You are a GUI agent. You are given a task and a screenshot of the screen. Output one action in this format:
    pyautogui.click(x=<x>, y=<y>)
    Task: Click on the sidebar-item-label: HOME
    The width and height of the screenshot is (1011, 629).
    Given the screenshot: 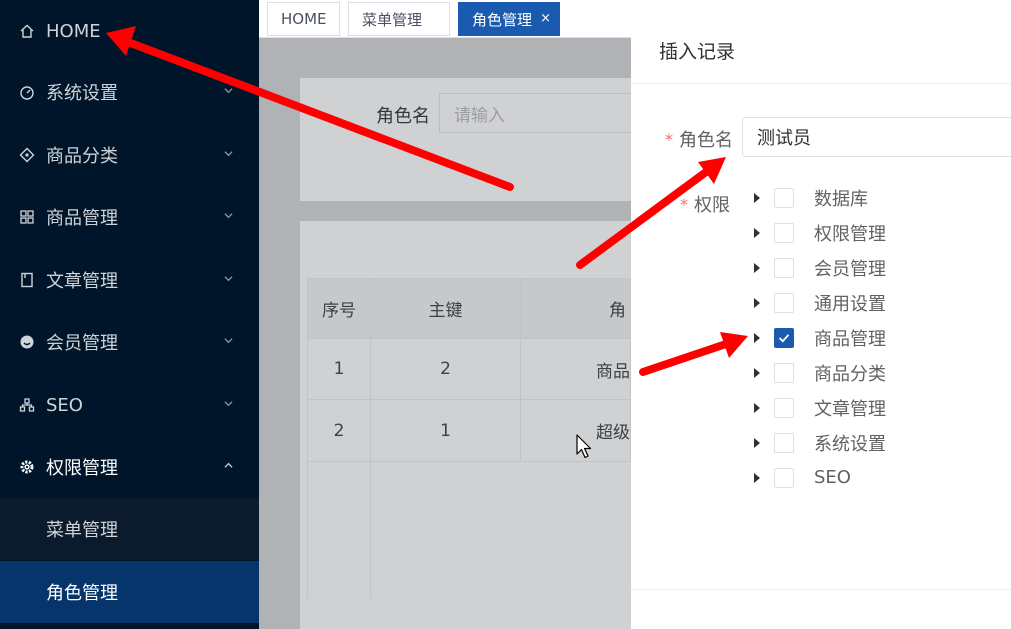 What is the action you would take?
    pyautogui.click(x=73, y=31)
    